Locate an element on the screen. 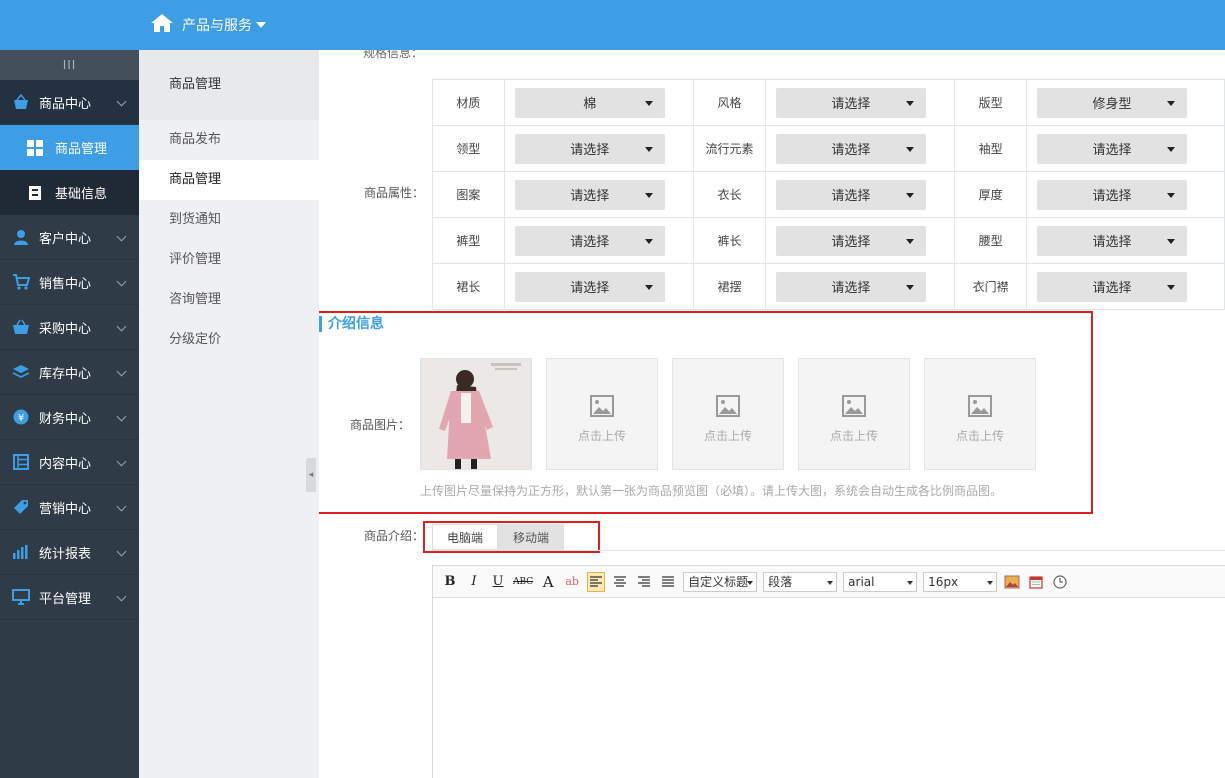 The image size is (1225, 778). align-center-button is located at coordinates (620, 582).